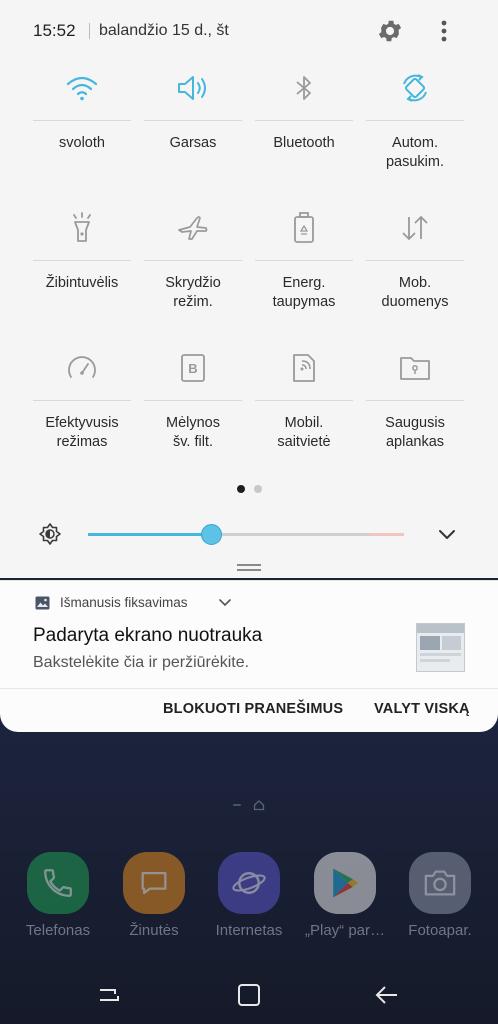 The width and height of the screenshot is (498, 1024). What do you see at coordinates (193, 432) in the screenshot?
I see `tile-label: Mėlynos šv. filt.` at bounding box center [193, 432].